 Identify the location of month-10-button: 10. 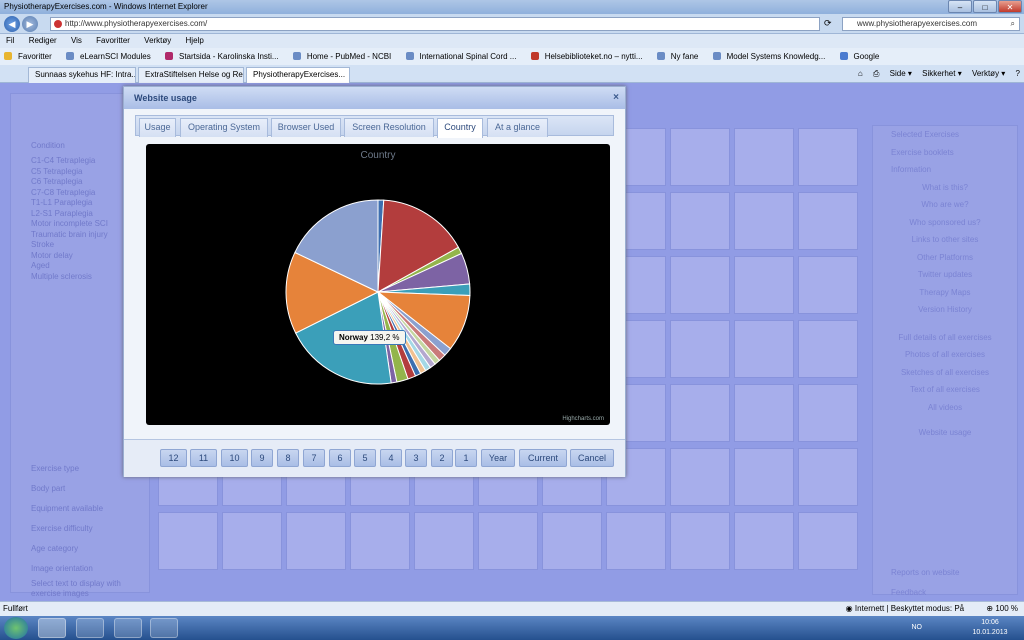
(234, 458).